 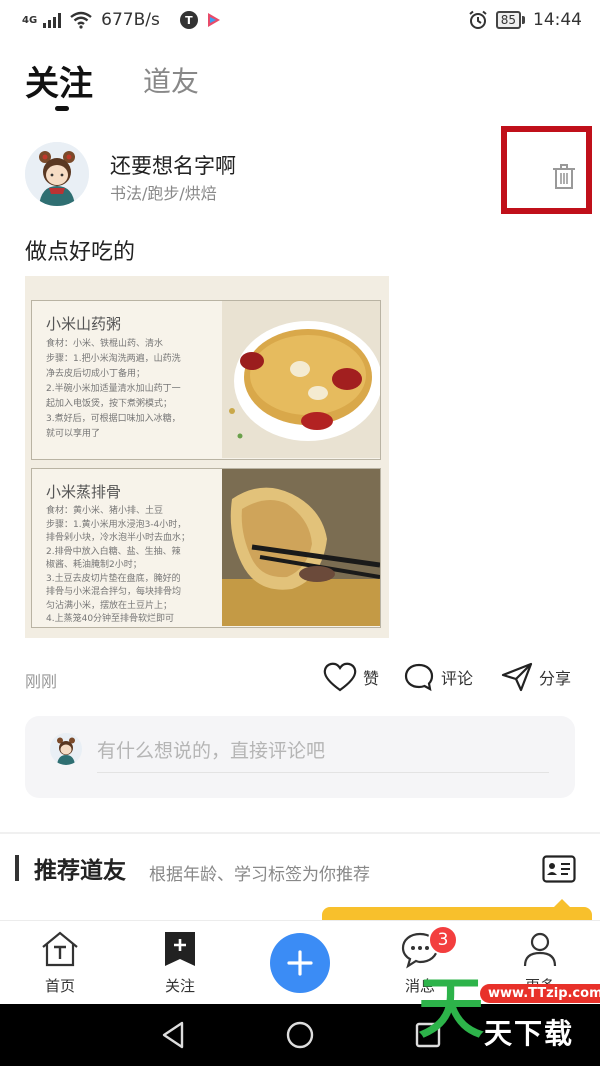 What do you see at coordinates (300, 85) in the screenshot?
I see `top-tabs: 关注 道友` at bounding box center [300, 85].